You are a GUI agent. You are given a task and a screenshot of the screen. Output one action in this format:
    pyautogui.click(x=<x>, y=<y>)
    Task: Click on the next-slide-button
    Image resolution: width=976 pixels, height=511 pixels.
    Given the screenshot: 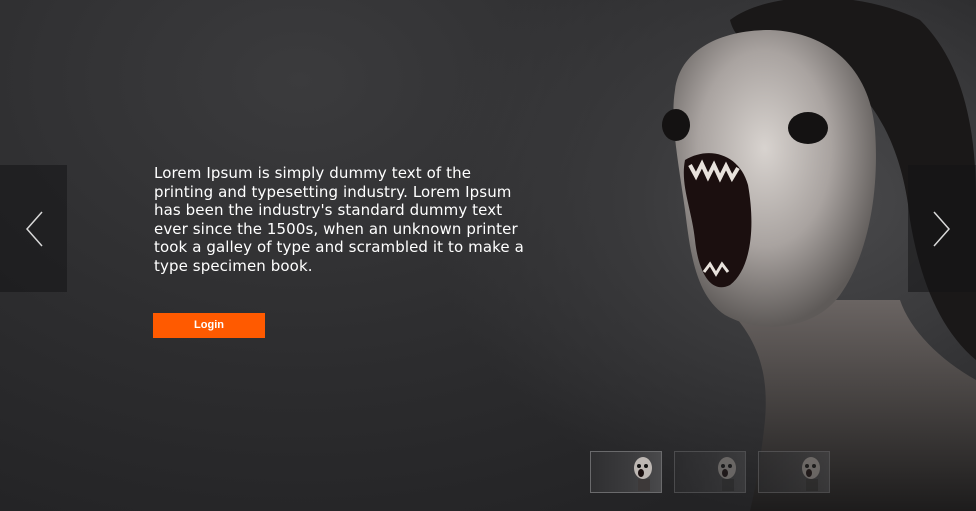 What is the action you would take?
    pyautogui.click(x=942, y=228)
    